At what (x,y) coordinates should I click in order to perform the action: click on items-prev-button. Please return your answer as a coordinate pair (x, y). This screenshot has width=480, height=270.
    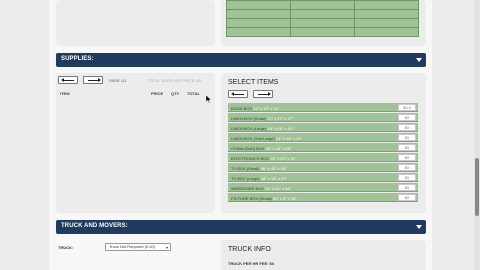
    Looking at the image, I should click on (238, 94).